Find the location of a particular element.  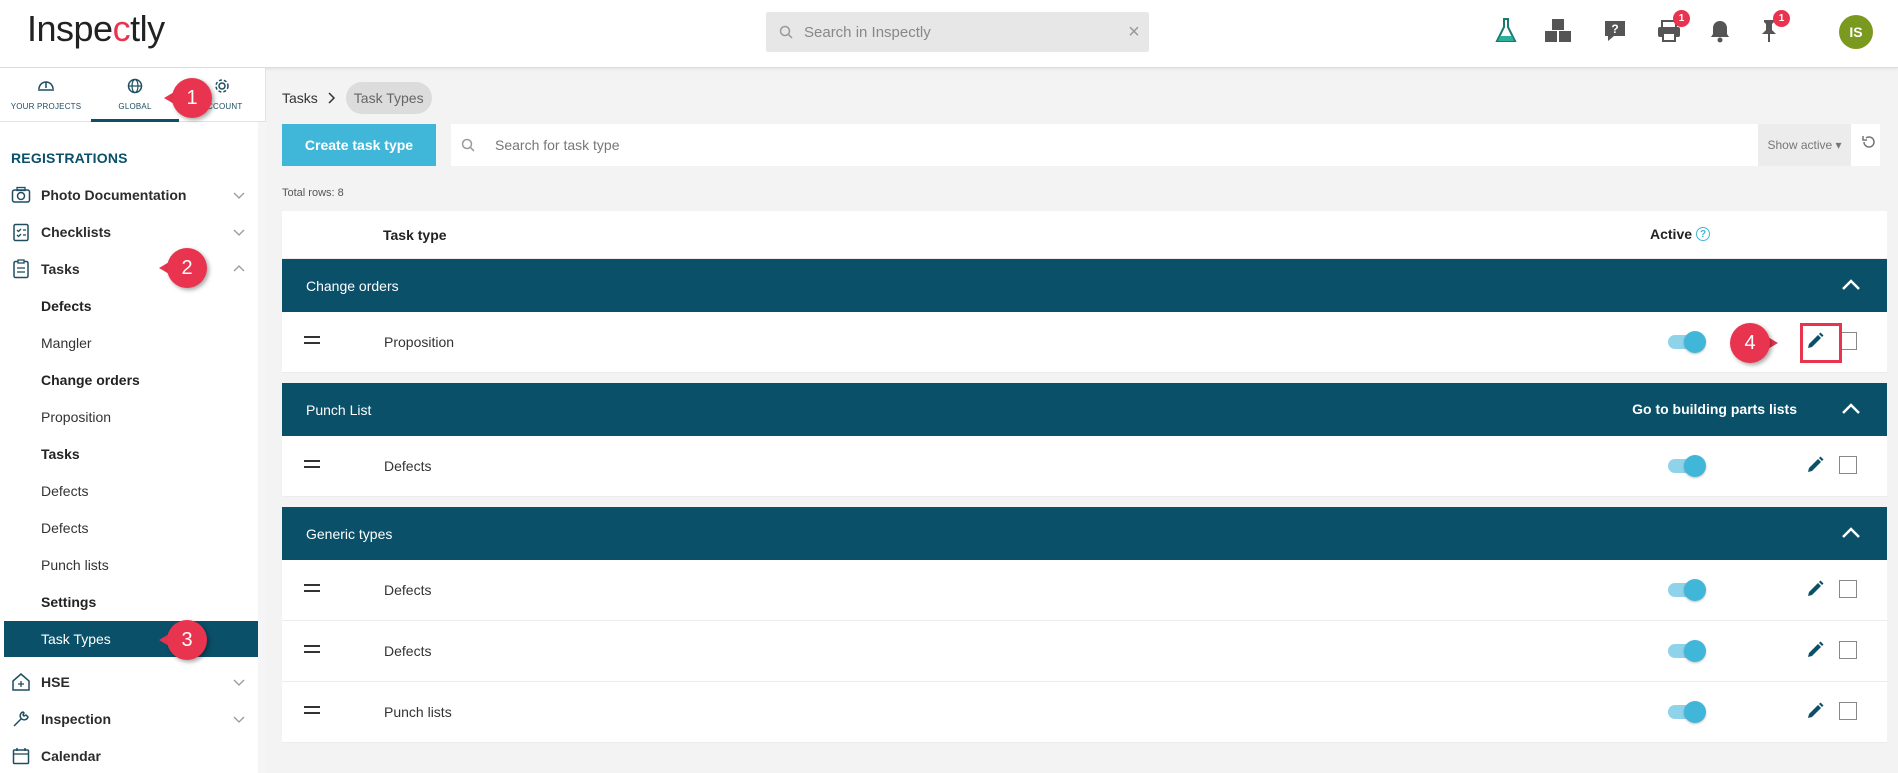

sidebar-sub-defects: Defects is located at coordinates (129, 491).